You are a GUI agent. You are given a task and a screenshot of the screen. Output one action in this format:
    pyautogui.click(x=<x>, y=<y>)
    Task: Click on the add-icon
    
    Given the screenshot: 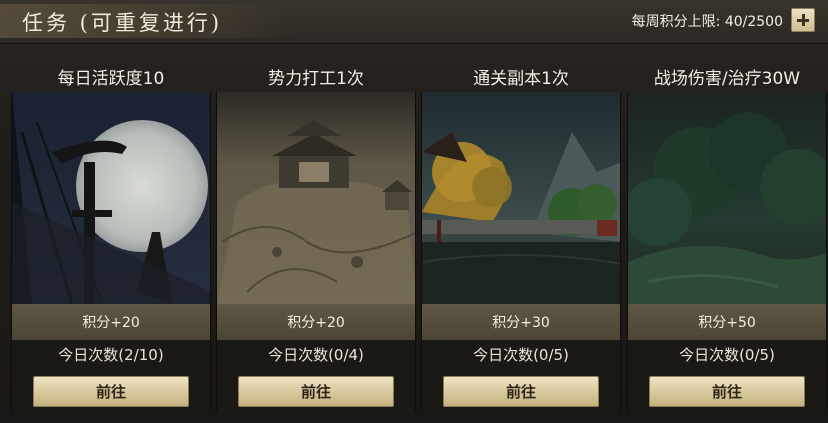 What is the action you would take?
    pyautogui.click(x=803, y=20)
    